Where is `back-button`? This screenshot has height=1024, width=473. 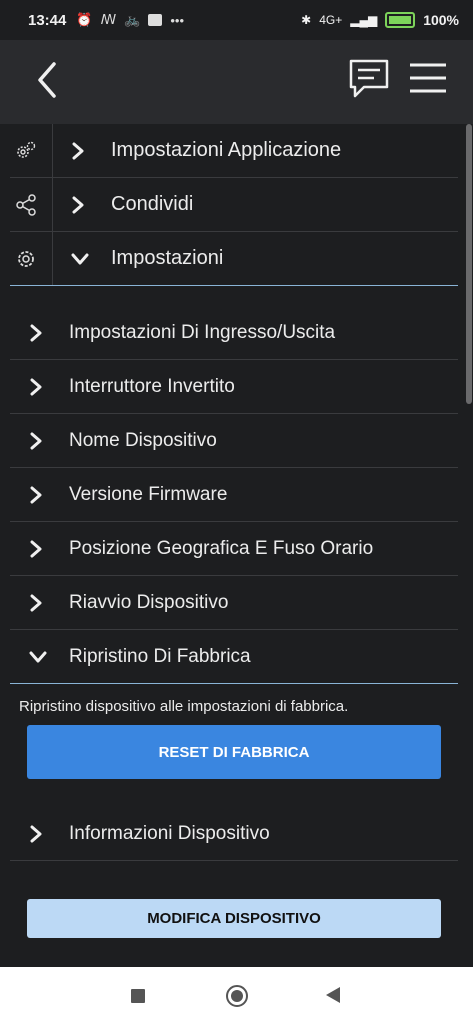
back-button is located at coordinates (50, 80).